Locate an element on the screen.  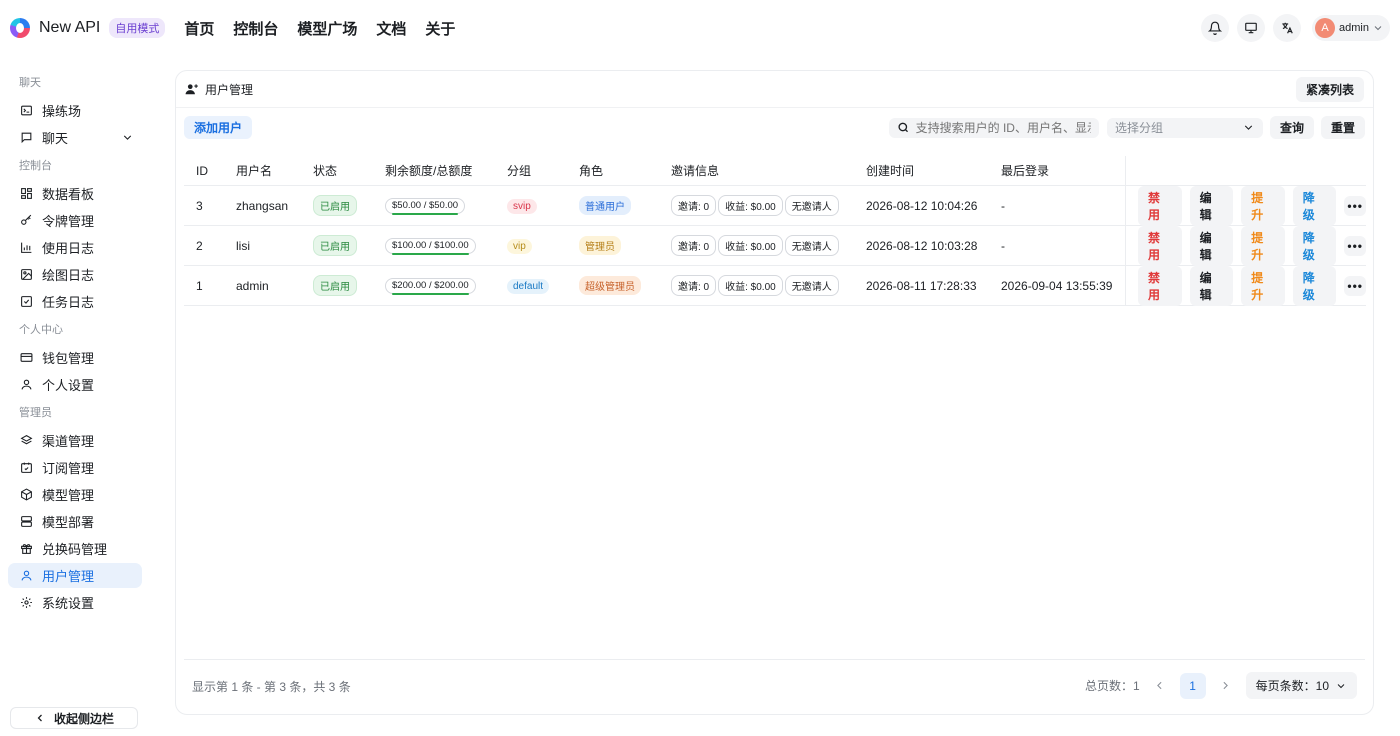
next-page-button is located at coordinates (1226, 686).